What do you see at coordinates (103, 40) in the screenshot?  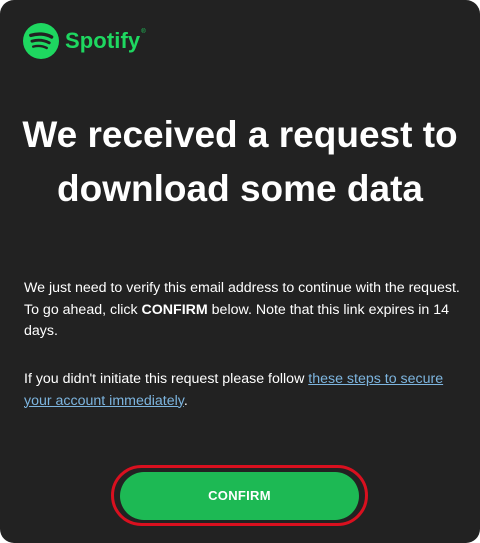 I see `logo-wordmark: Spotify` at bounding box center [103, 40].